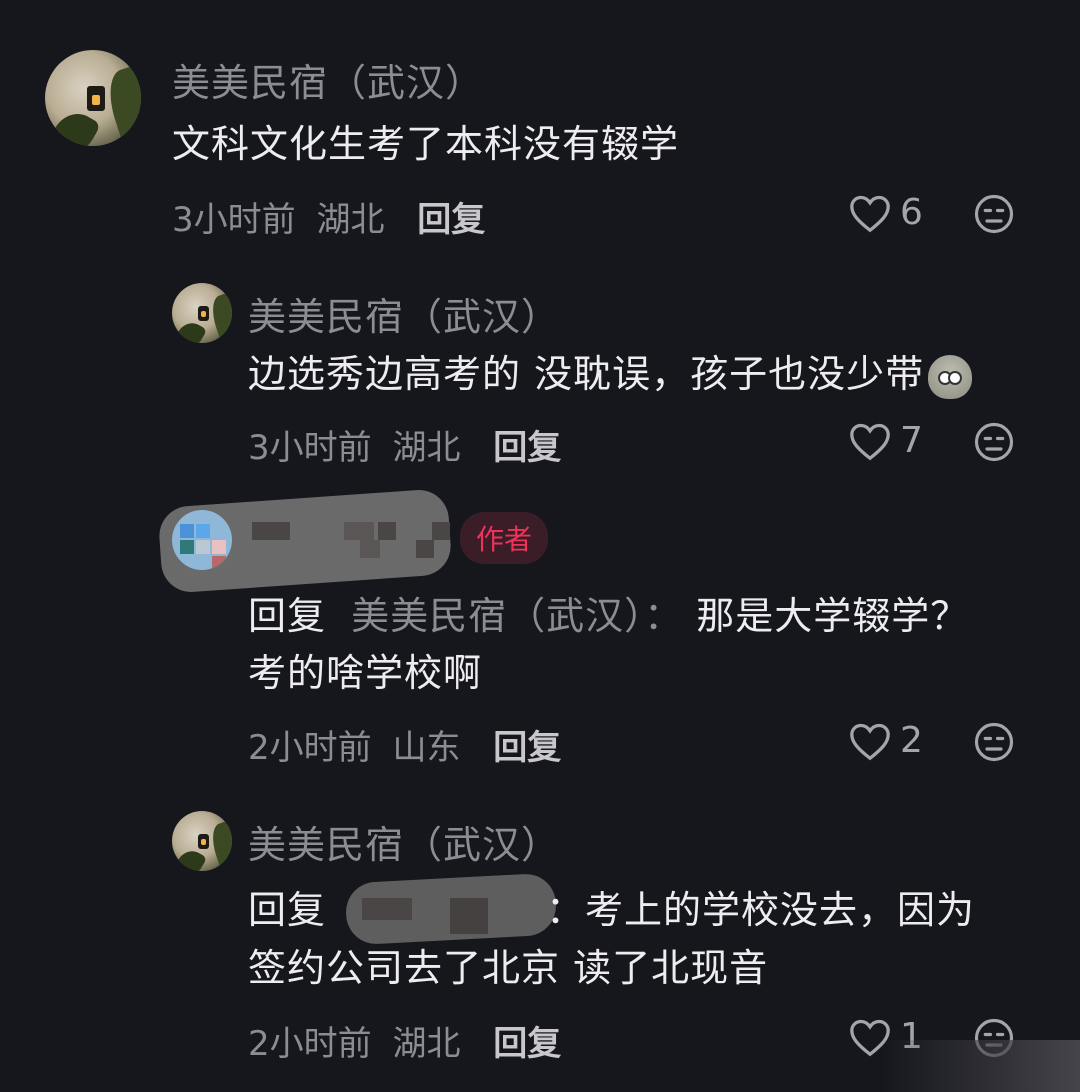 This screenshot has height=1092, width=1080. I want to click on like-button: 7, so click(885, 440).